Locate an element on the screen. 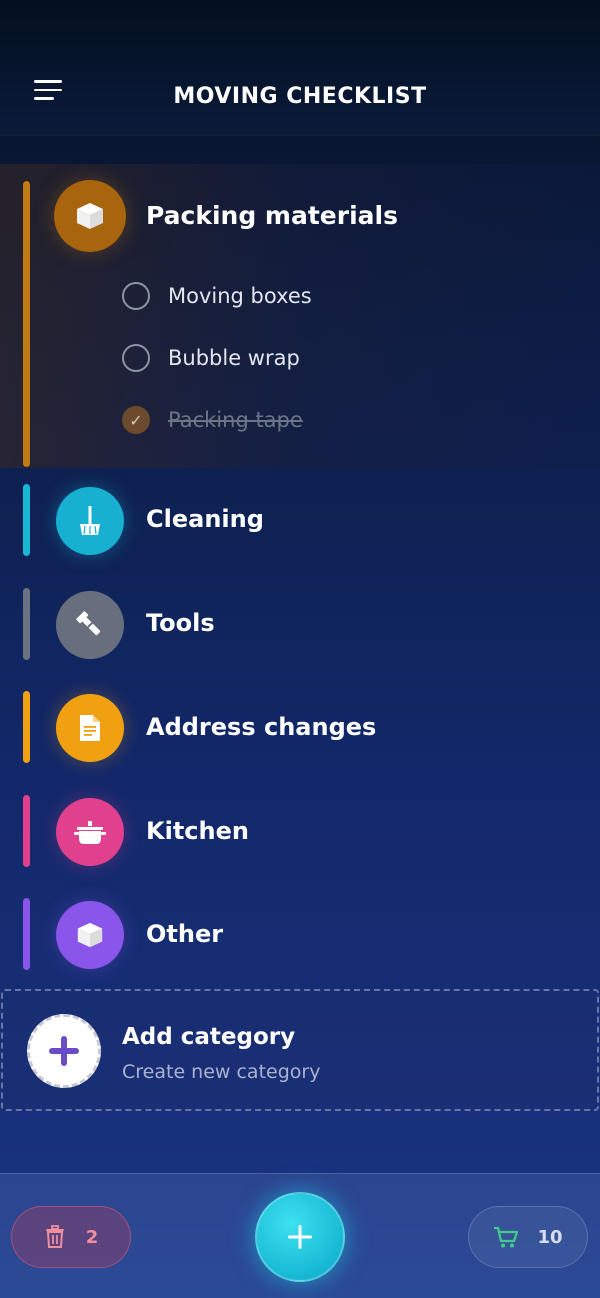 This screenshot has width=600, height=1298. checkmark-icon: ✓ is located at coordinates (136, 420).